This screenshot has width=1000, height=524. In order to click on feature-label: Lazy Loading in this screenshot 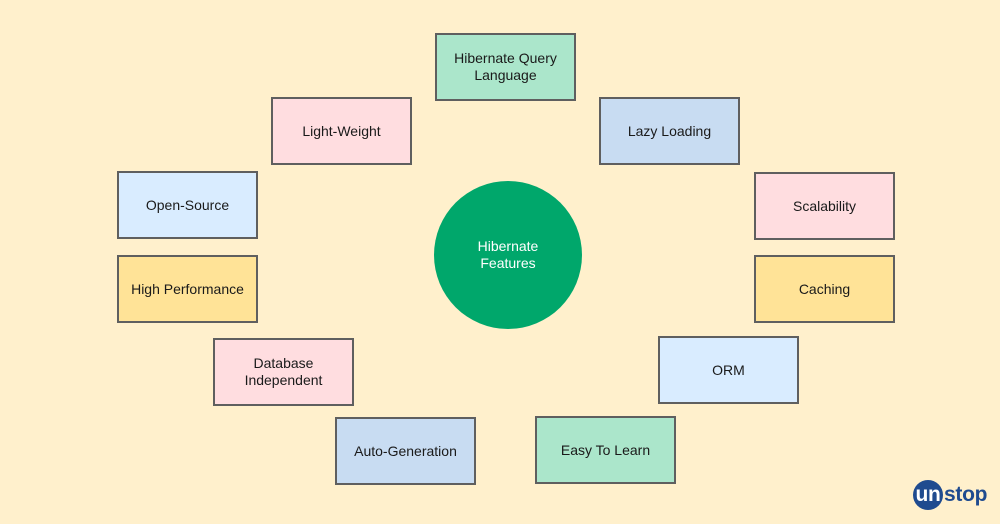, I will do `click(669, 130)`.